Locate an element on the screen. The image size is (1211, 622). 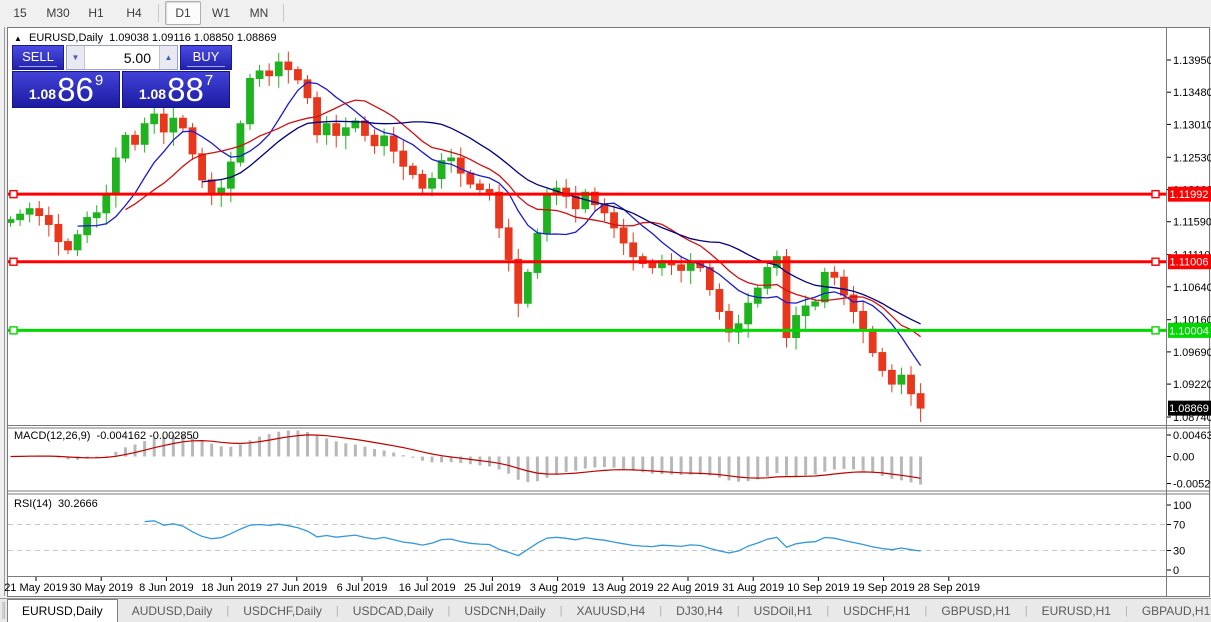
buy-button: BUY is located at coordinates (206, 57).